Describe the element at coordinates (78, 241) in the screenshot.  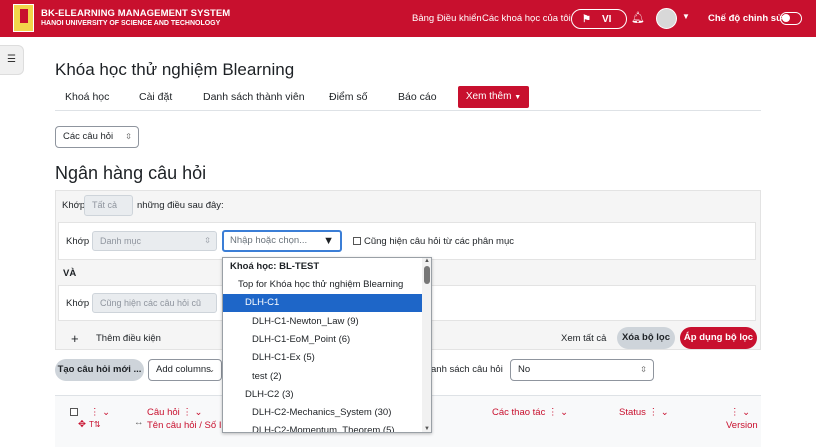
I see `category-match-label: Khớp` at that location.